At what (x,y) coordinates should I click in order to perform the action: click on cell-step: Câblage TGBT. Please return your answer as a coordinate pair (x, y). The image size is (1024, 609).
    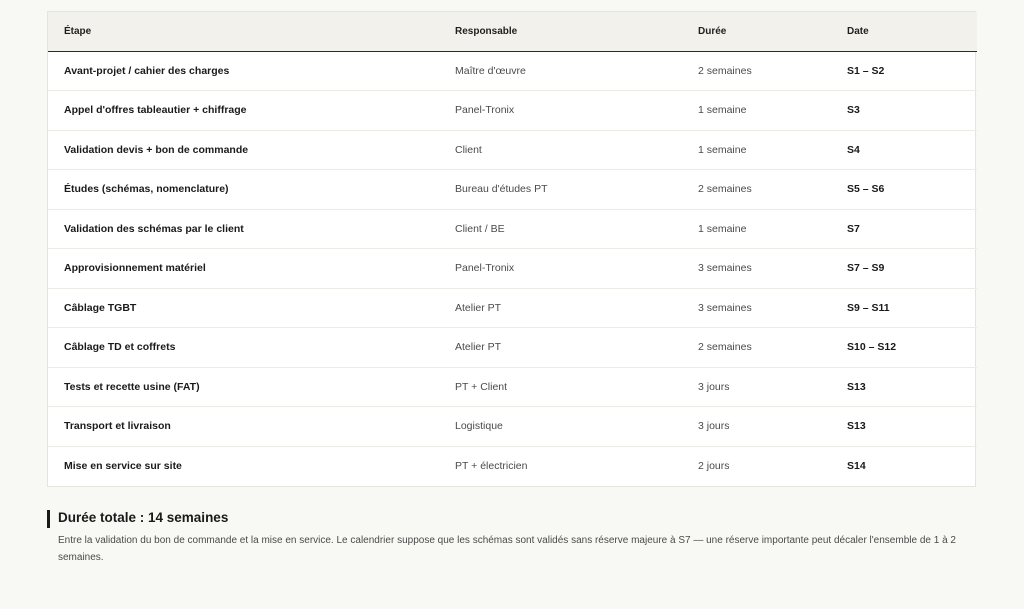
    Looking at the image, I should click on (251, 308).